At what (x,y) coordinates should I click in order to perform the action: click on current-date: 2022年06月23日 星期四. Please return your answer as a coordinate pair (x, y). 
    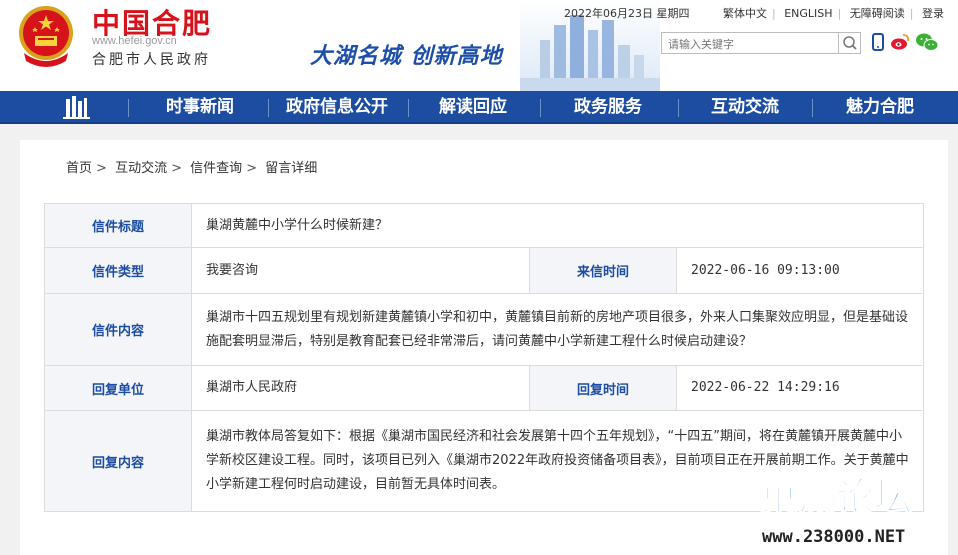
    Looking at the image, I should click on (627, 13).